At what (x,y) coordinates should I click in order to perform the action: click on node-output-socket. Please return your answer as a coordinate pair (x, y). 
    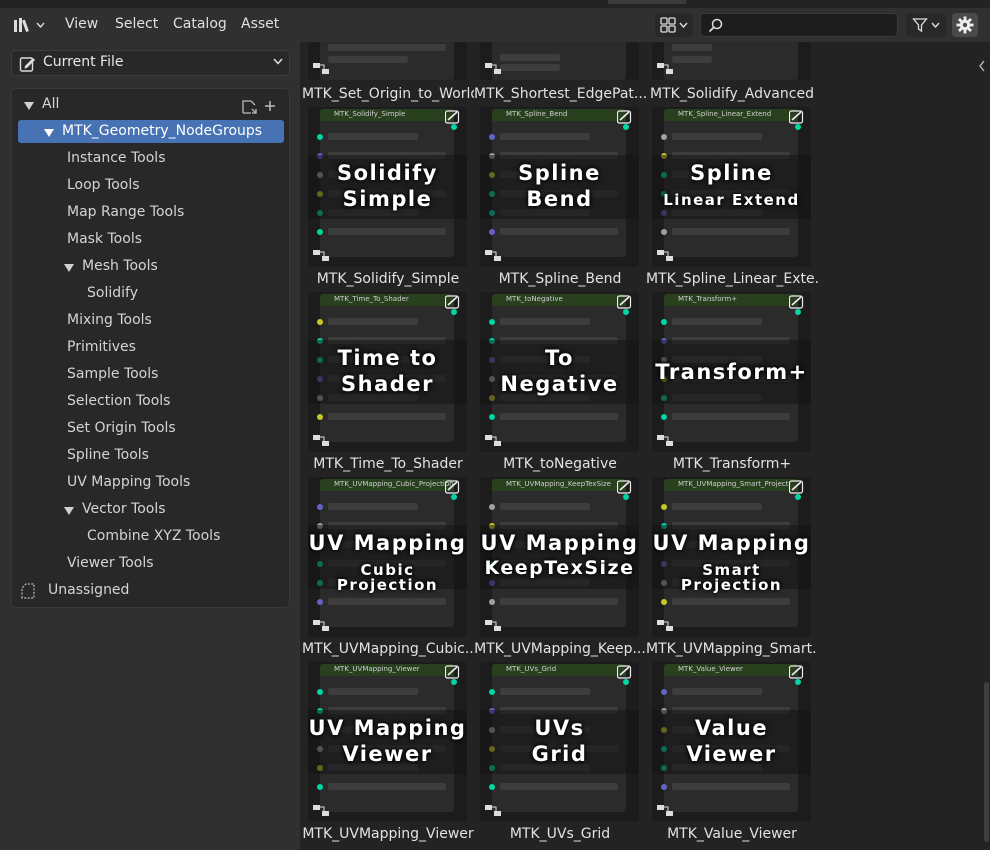
    Looking at the image, I should click on (626, 127).